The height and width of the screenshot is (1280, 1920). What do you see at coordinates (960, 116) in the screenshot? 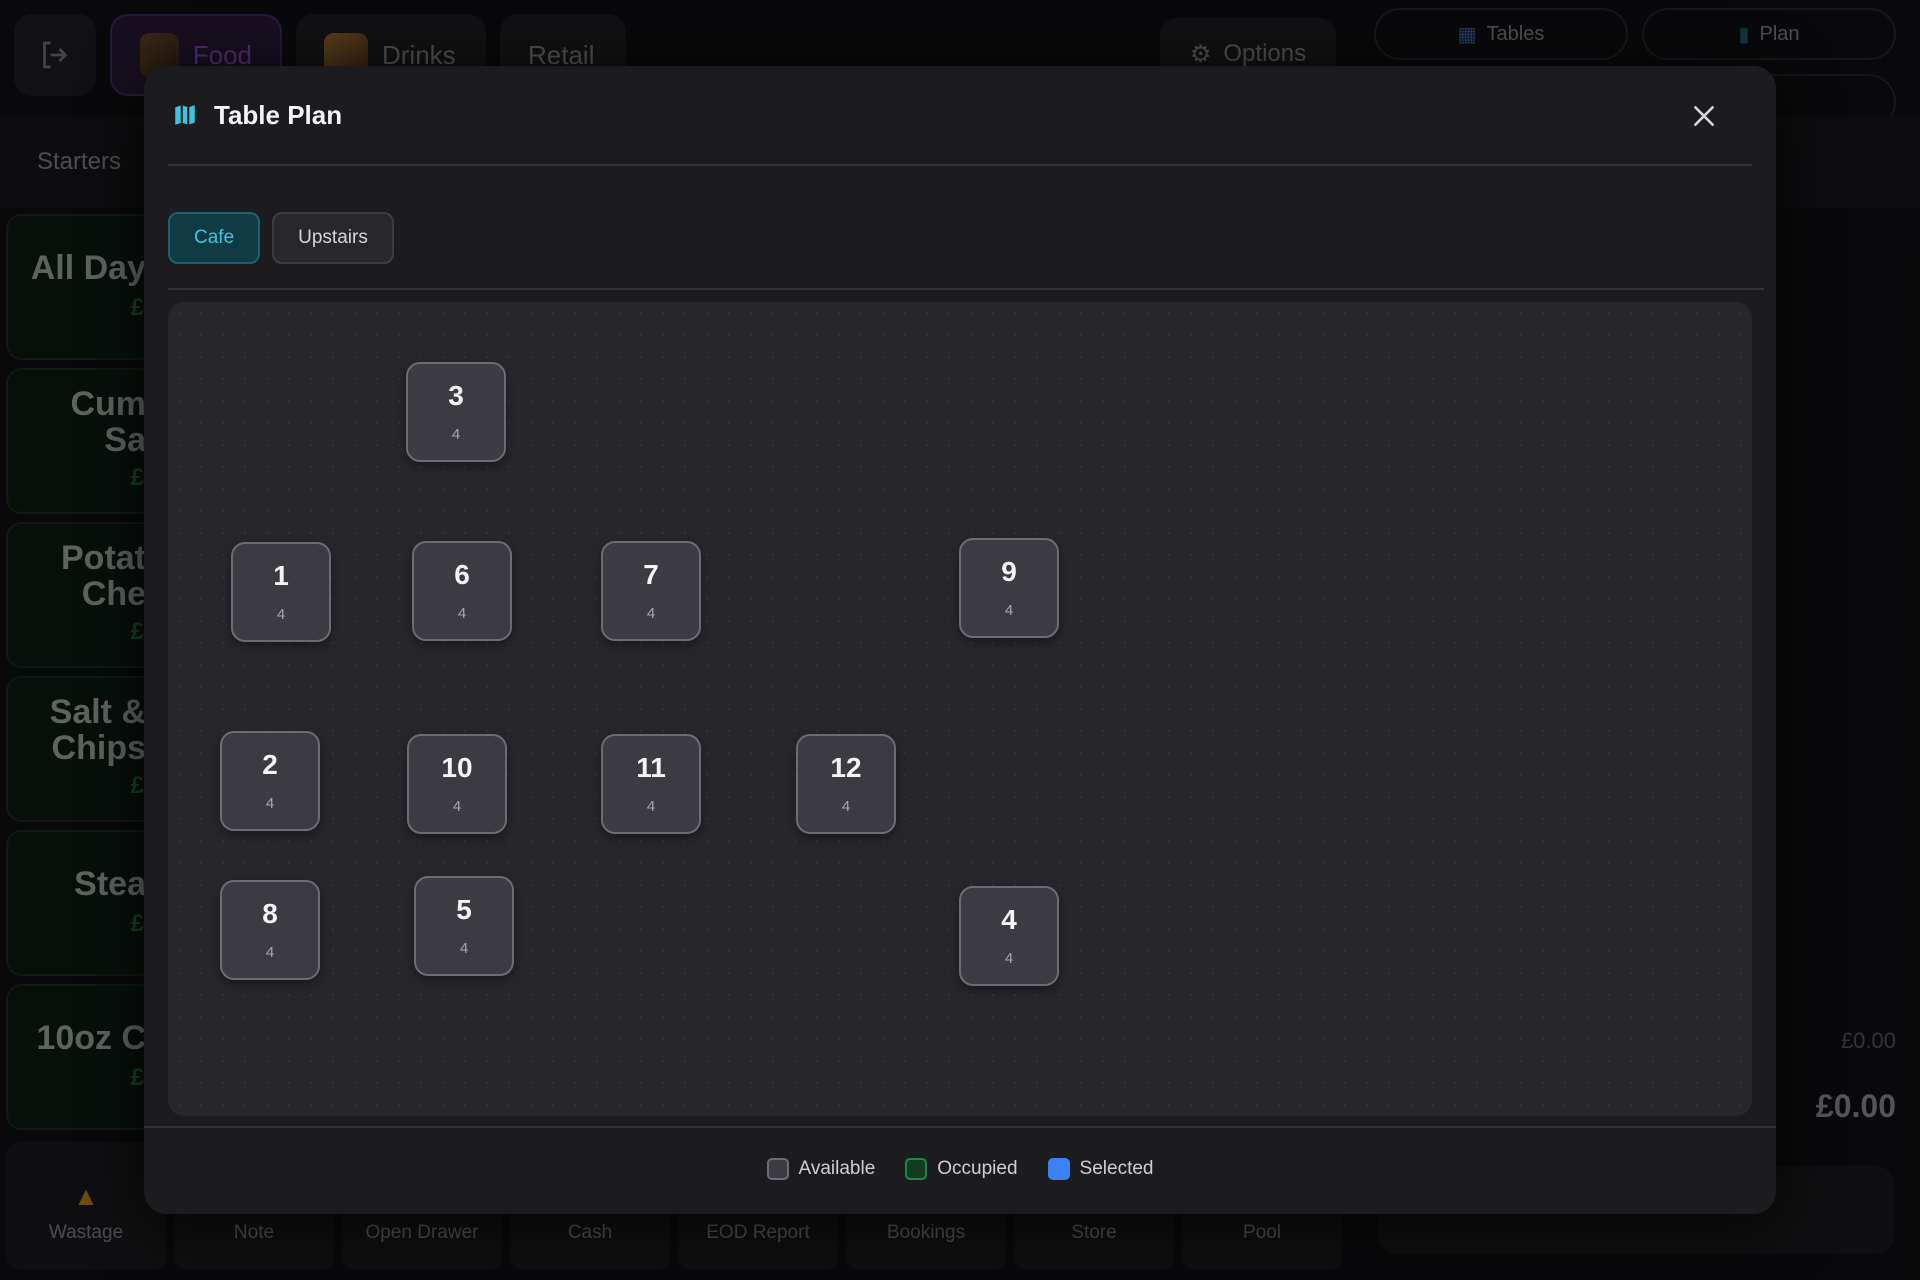
I see `modal-header: Table Plan` at bounding box center [960, 116].